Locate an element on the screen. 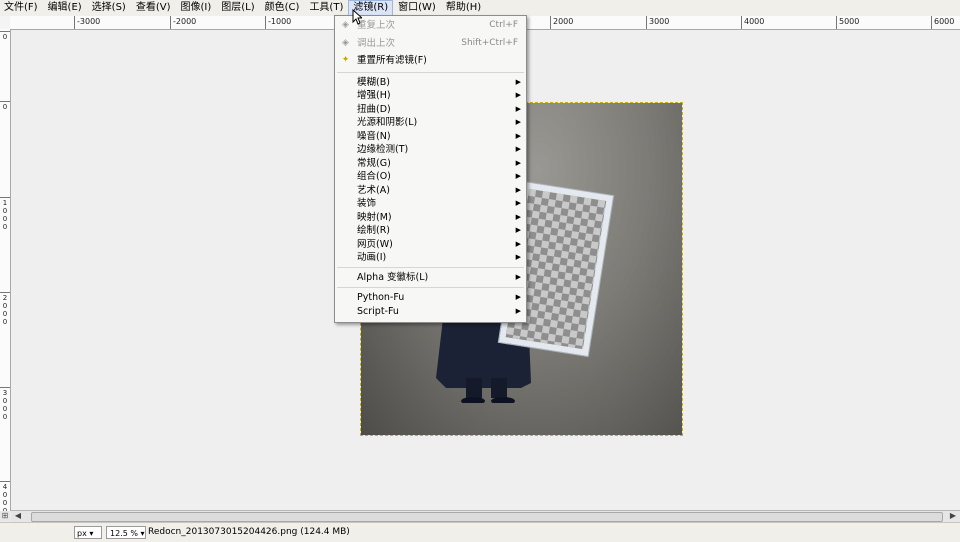  file-info: Redocn_20130730152044​26.png (124.4 MB) is located at coordinates (249, 532).